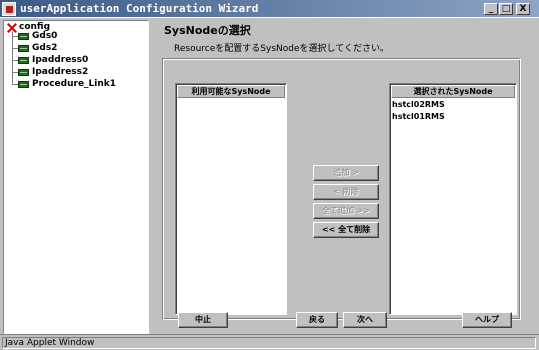 This screenshot has height=350, width=539. Describe the element at coordinates (506, 9) in the screenshot. I see `maximize-button: □` at that location.